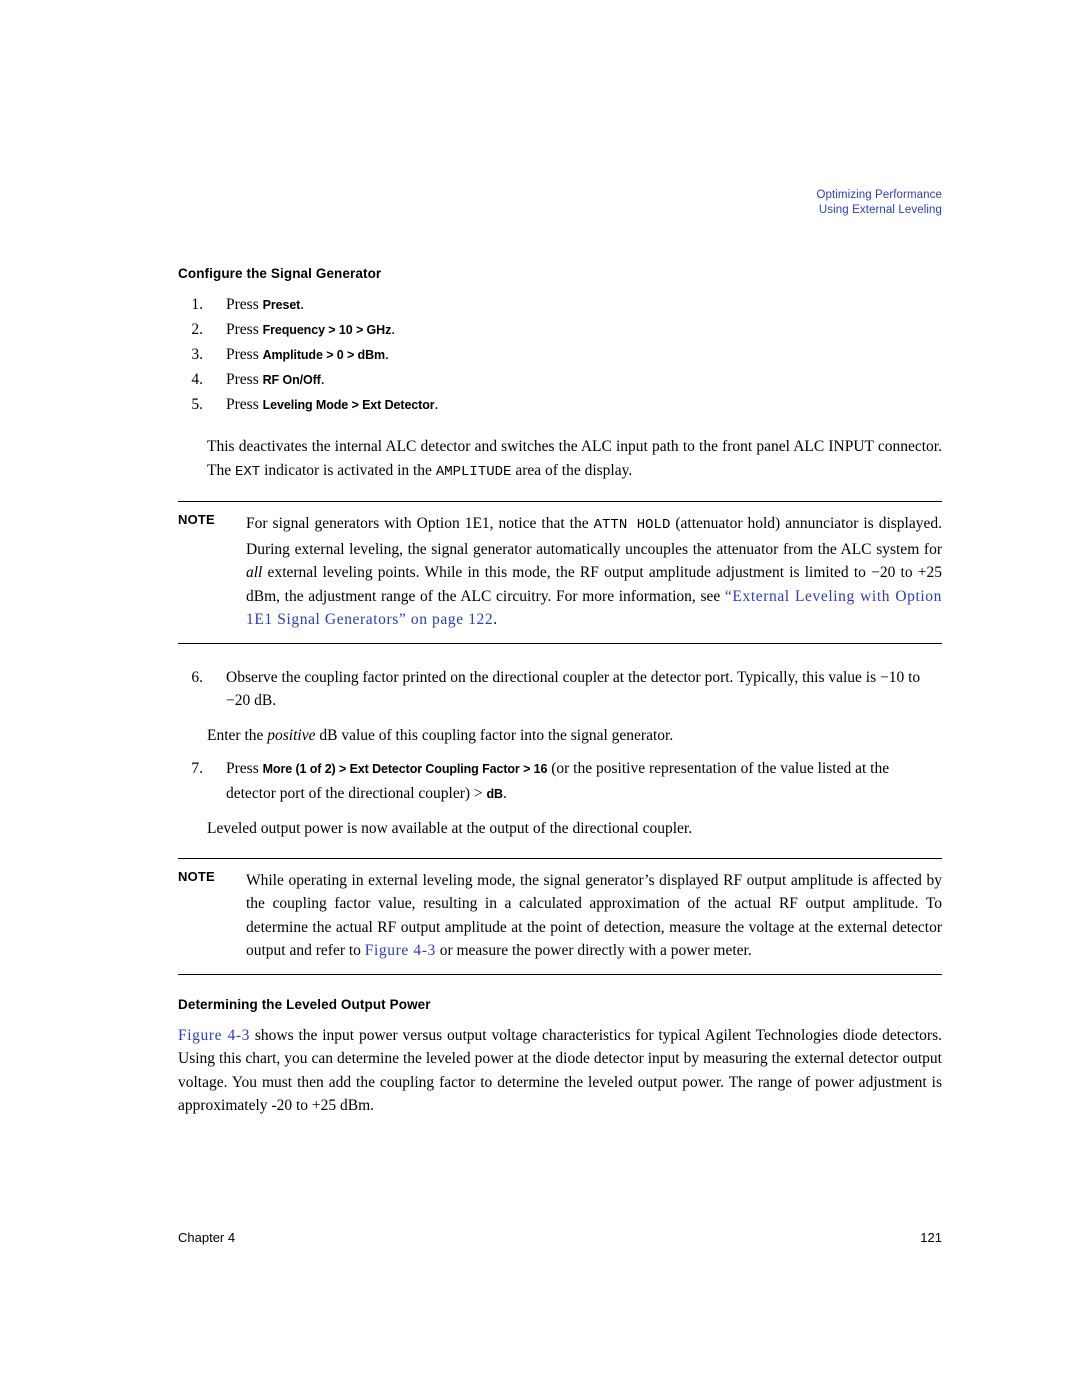  I want to click on step-keys-2: dB, so click(495, 793).